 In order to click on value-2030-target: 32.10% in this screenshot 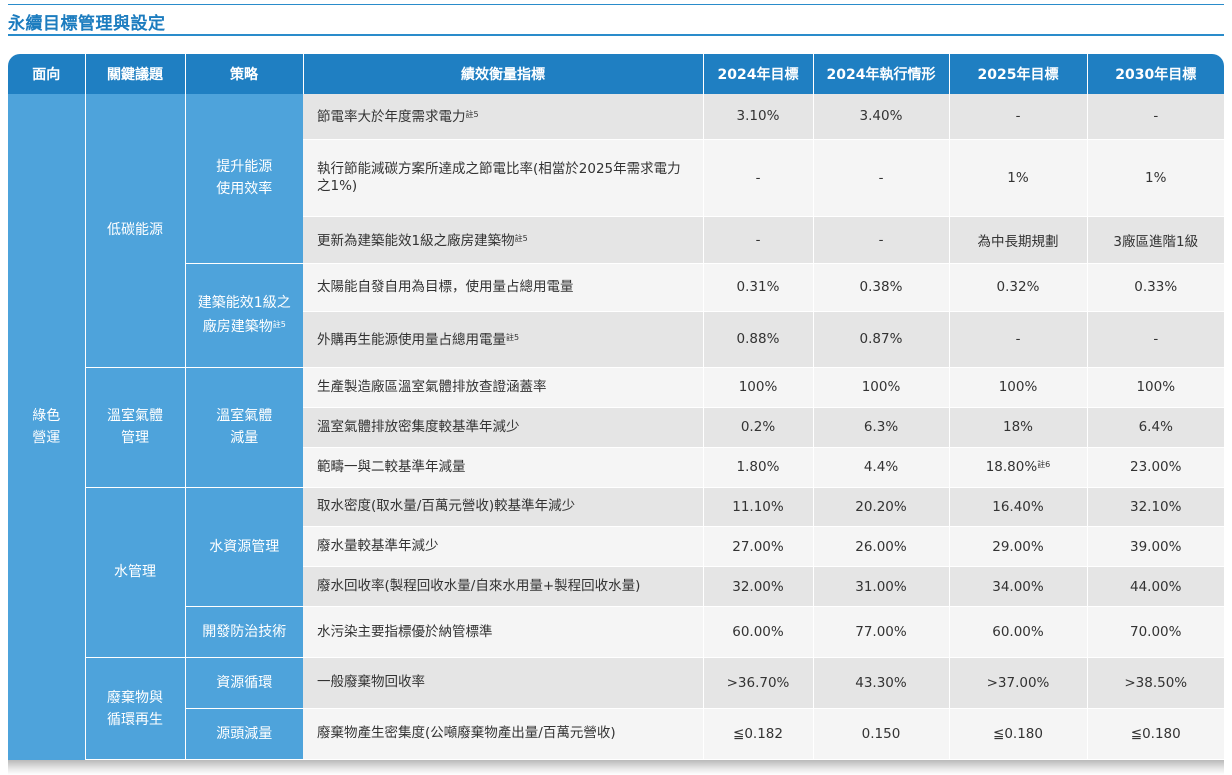, I will do `click(1155, 507)`.